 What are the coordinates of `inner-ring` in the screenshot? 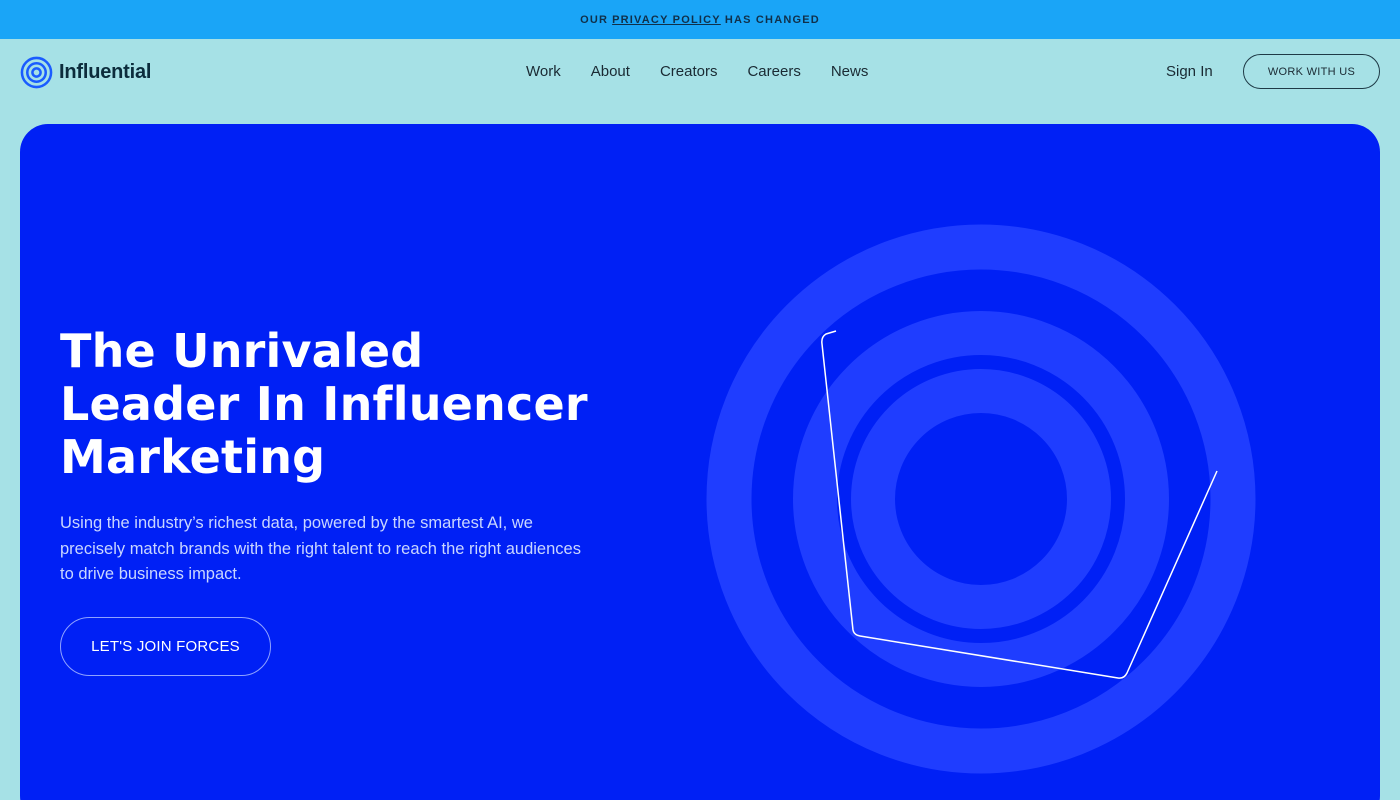 It's located at (981, 499).